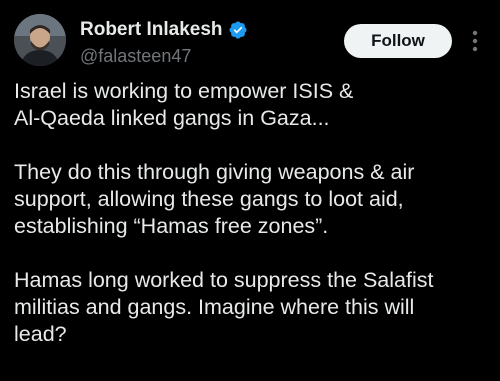  I want to click on display-name-row: Robert Inlakesh, so click(164, 30).